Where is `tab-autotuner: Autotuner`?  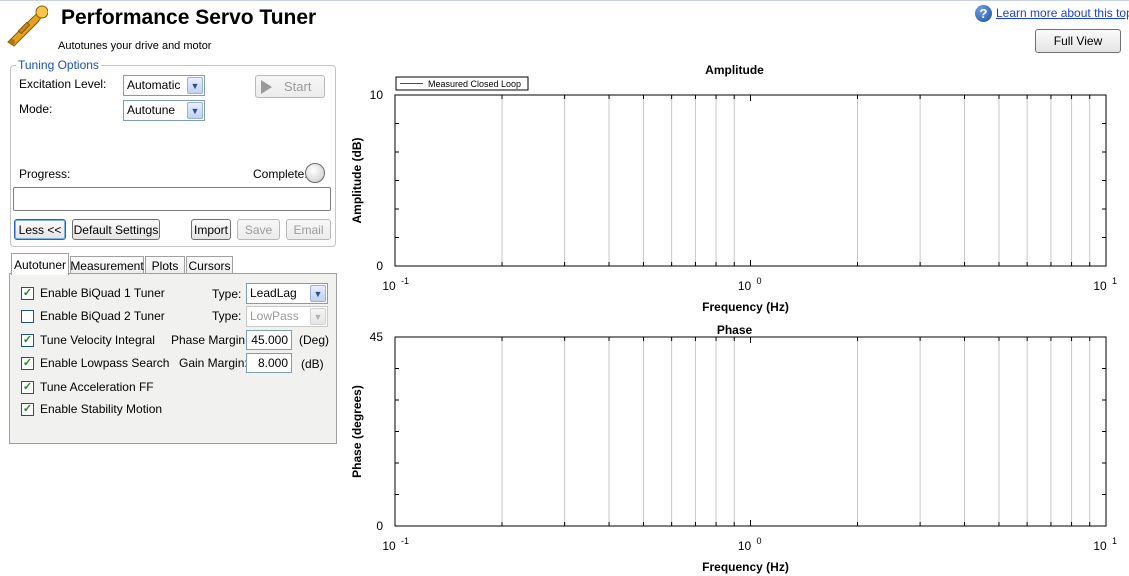 tab-autotuner: Autotuner is located at coordinates (40, 264).